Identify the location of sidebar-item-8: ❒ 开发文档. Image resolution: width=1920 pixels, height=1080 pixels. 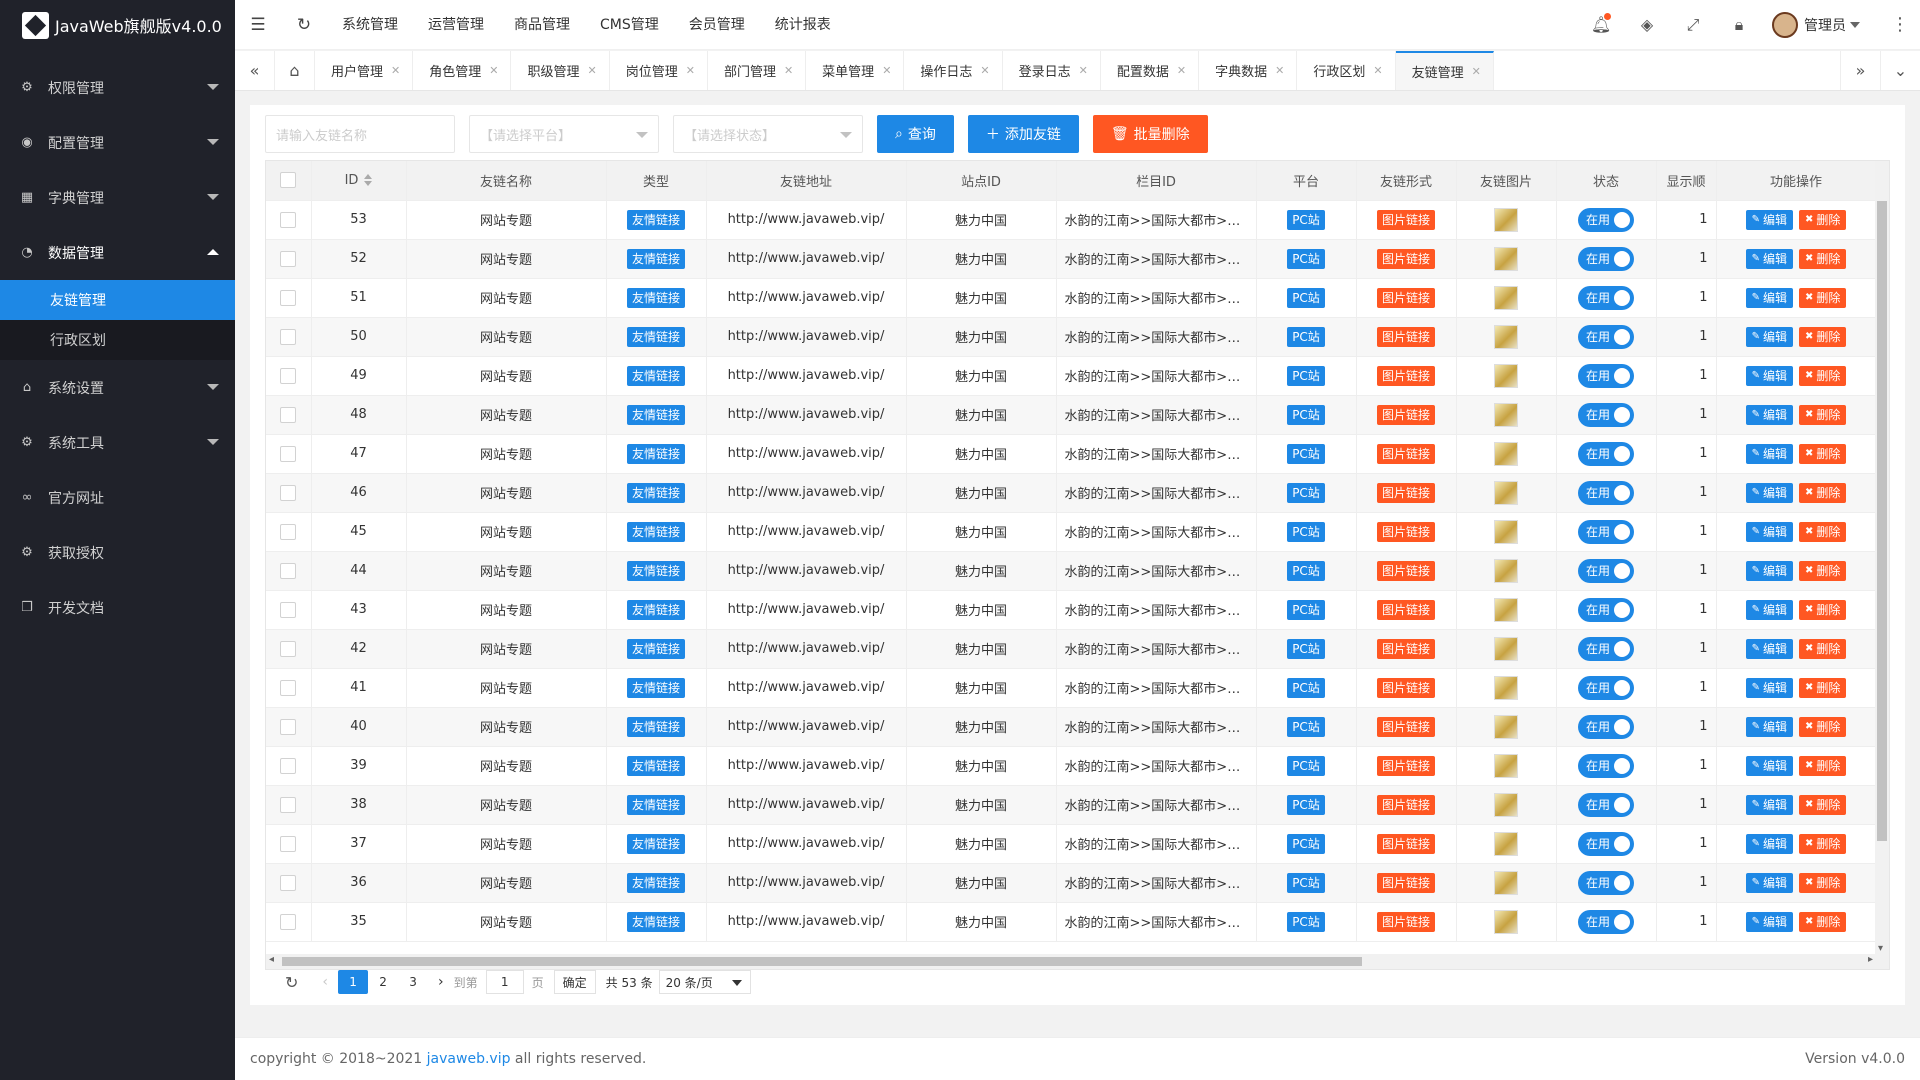
(117, 607).